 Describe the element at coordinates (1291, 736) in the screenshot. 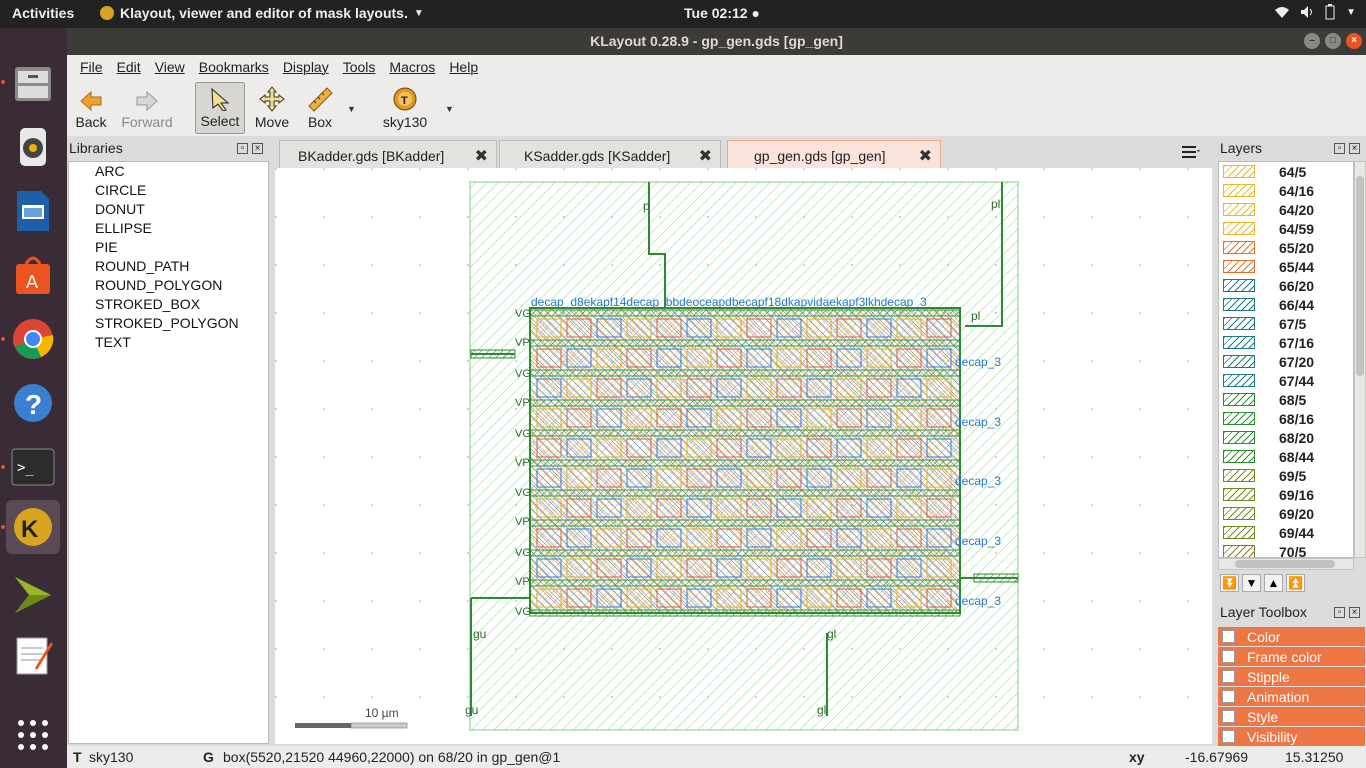

I see `toolbox-visibility: Visibility` at that location.